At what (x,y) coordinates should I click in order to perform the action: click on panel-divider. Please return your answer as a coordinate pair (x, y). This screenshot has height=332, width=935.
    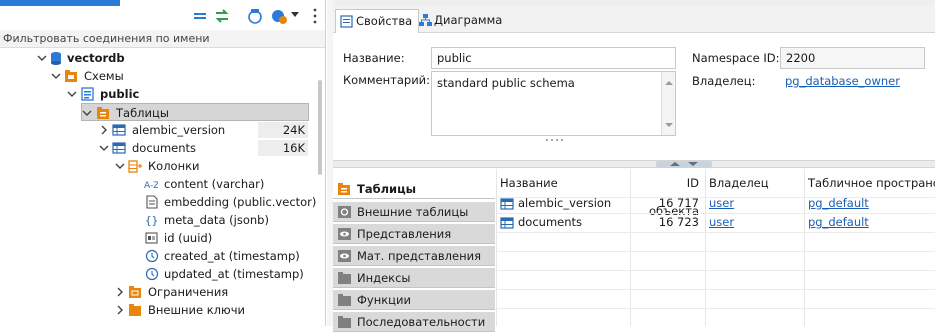
    Looking at the image, I should click on (634, 164).